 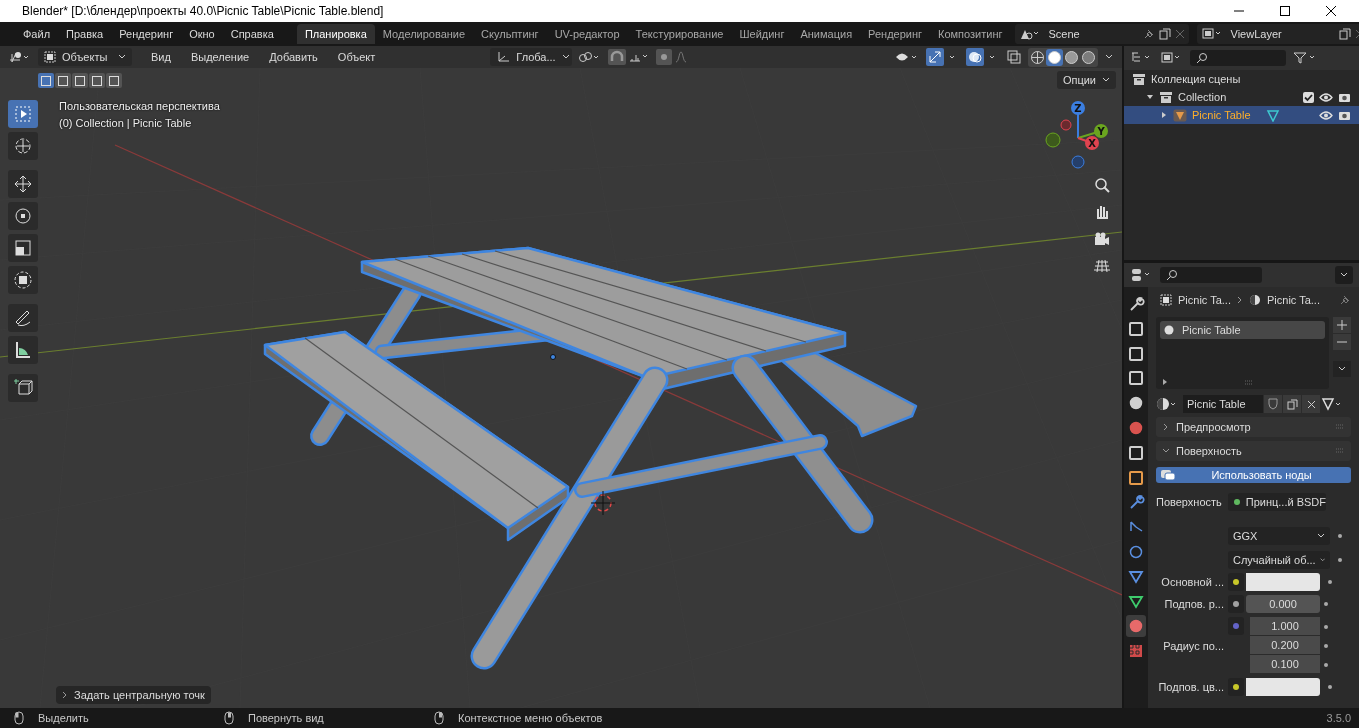 I want to click on workspace-tab: Композитинг, so click(x=970, y=34).